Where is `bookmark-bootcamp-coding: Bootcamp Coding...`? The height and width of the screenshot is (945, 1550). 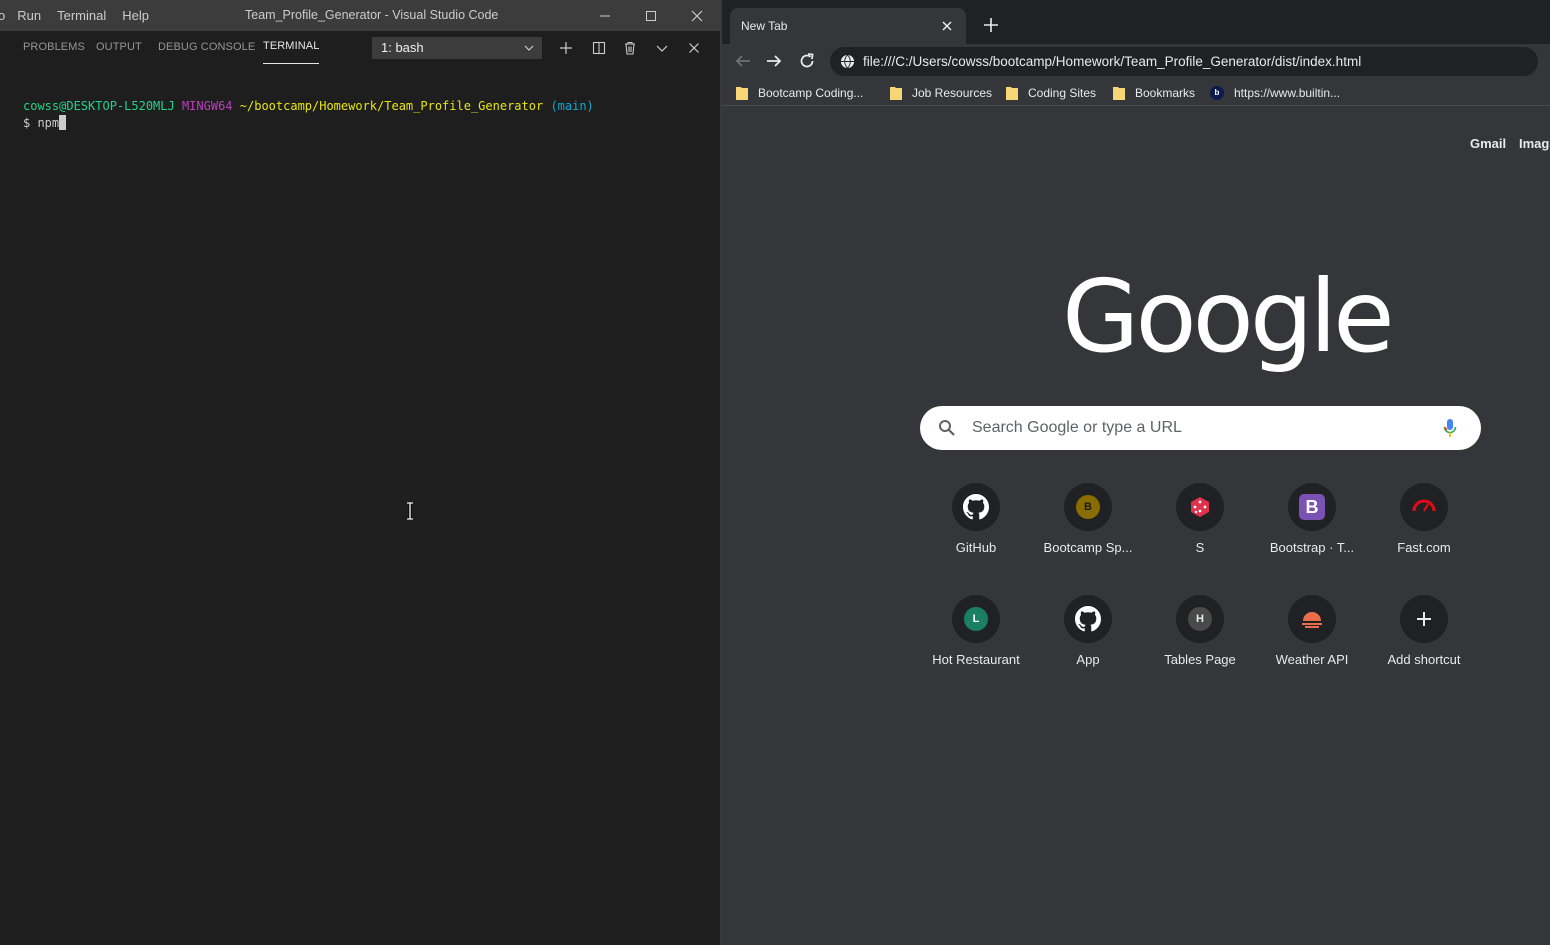
bookmark-bootcamp-coding: Bootcamp Coding... is located at coordinates (799, 93).